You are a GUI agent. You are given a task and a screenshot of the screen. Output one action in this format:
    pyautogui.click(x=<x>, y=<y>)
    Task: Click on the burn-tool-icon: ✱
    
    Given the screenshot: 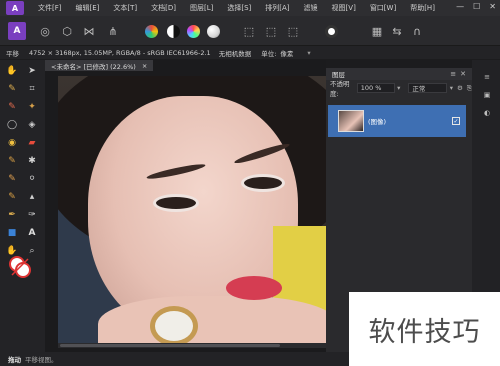 What is the action you would take?
    pyautogui.click(x=32, y=161)
    